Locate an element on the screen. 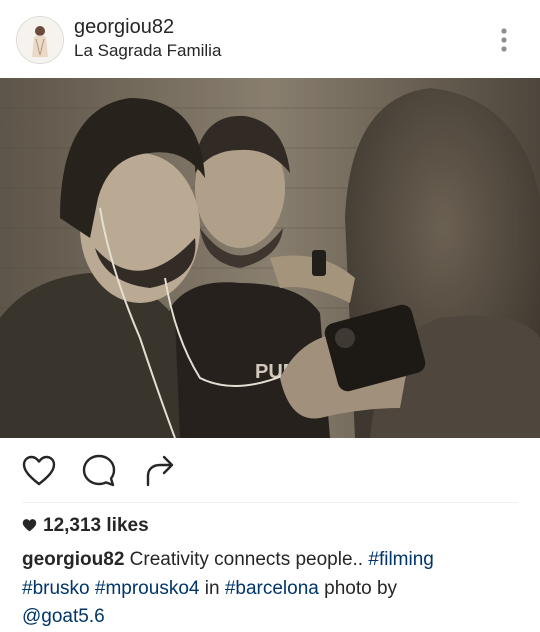 The width and height of the screenshot is (540, 632). avatar is located at coordinates (40, 40).